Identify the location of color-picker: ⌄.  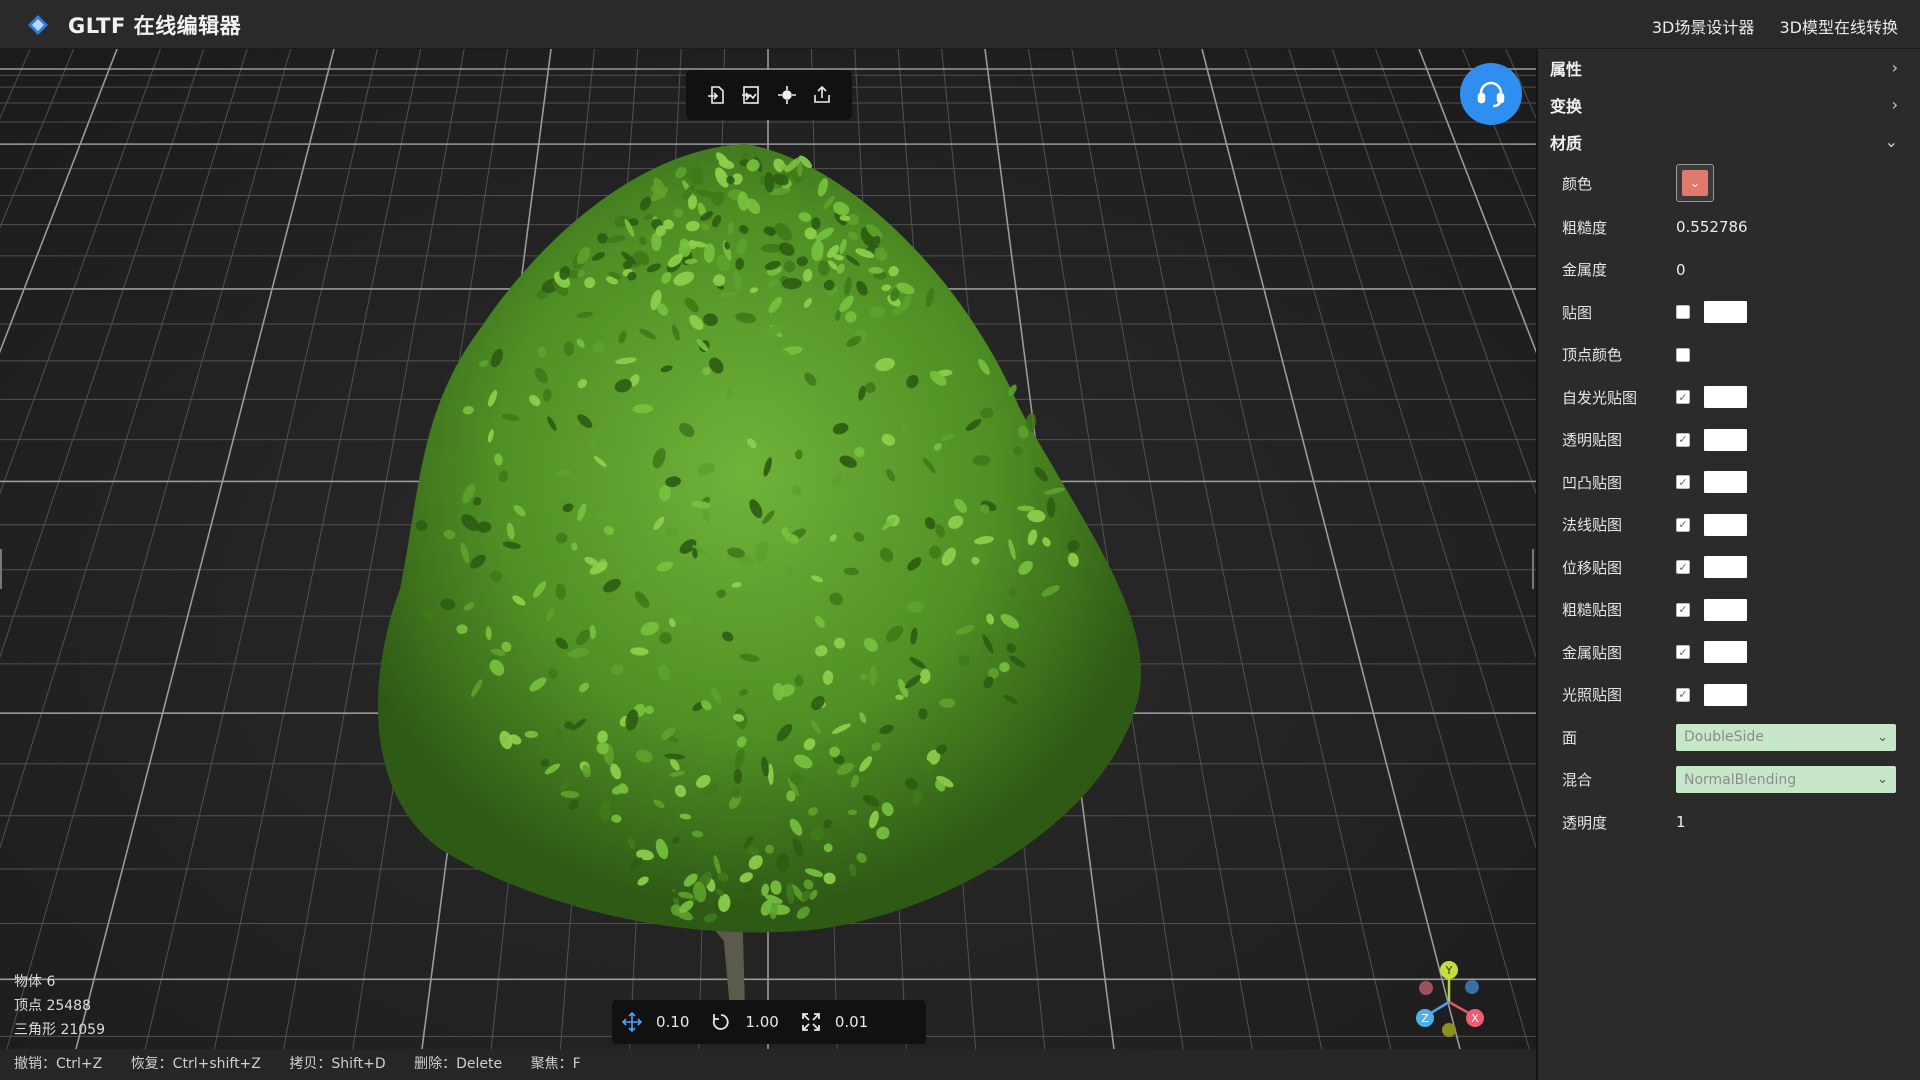
(1695, 183).